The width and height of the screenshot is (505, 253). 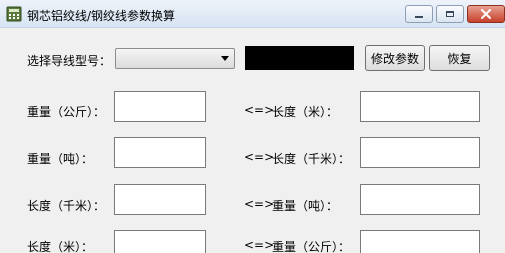 What do you see at coordinates (60, 159) in the screenshot?
I see `row-2-left-label: 重量（吨）：` at bounding box center [60, 159].